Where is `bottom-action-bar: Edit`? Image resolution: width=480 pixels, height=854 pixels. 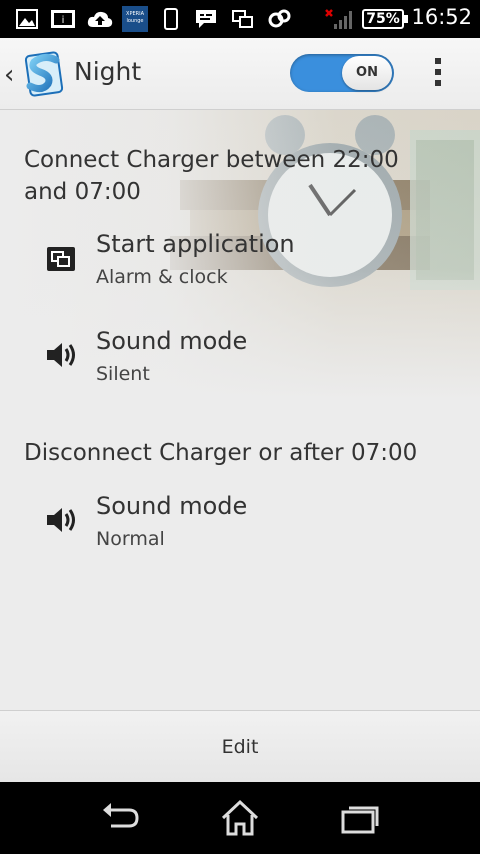 bottom-action-bar: Edit is located at coordinates (240, 746).